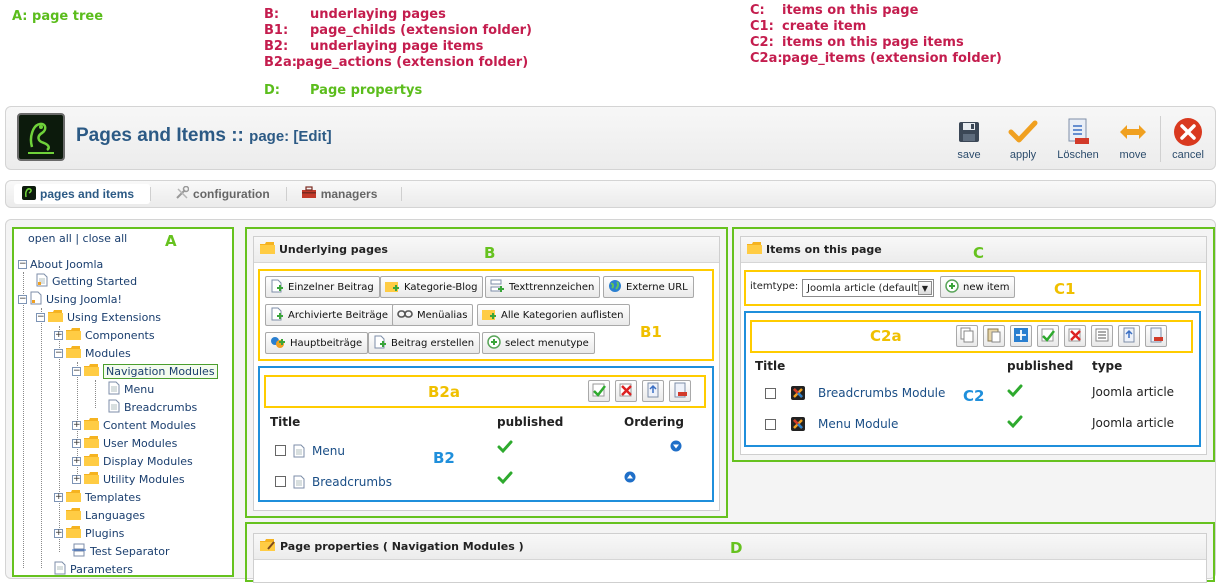 The width and height of the screenshot is (1224, 583). I want to click on tab-label: managers, so click(349, 194).